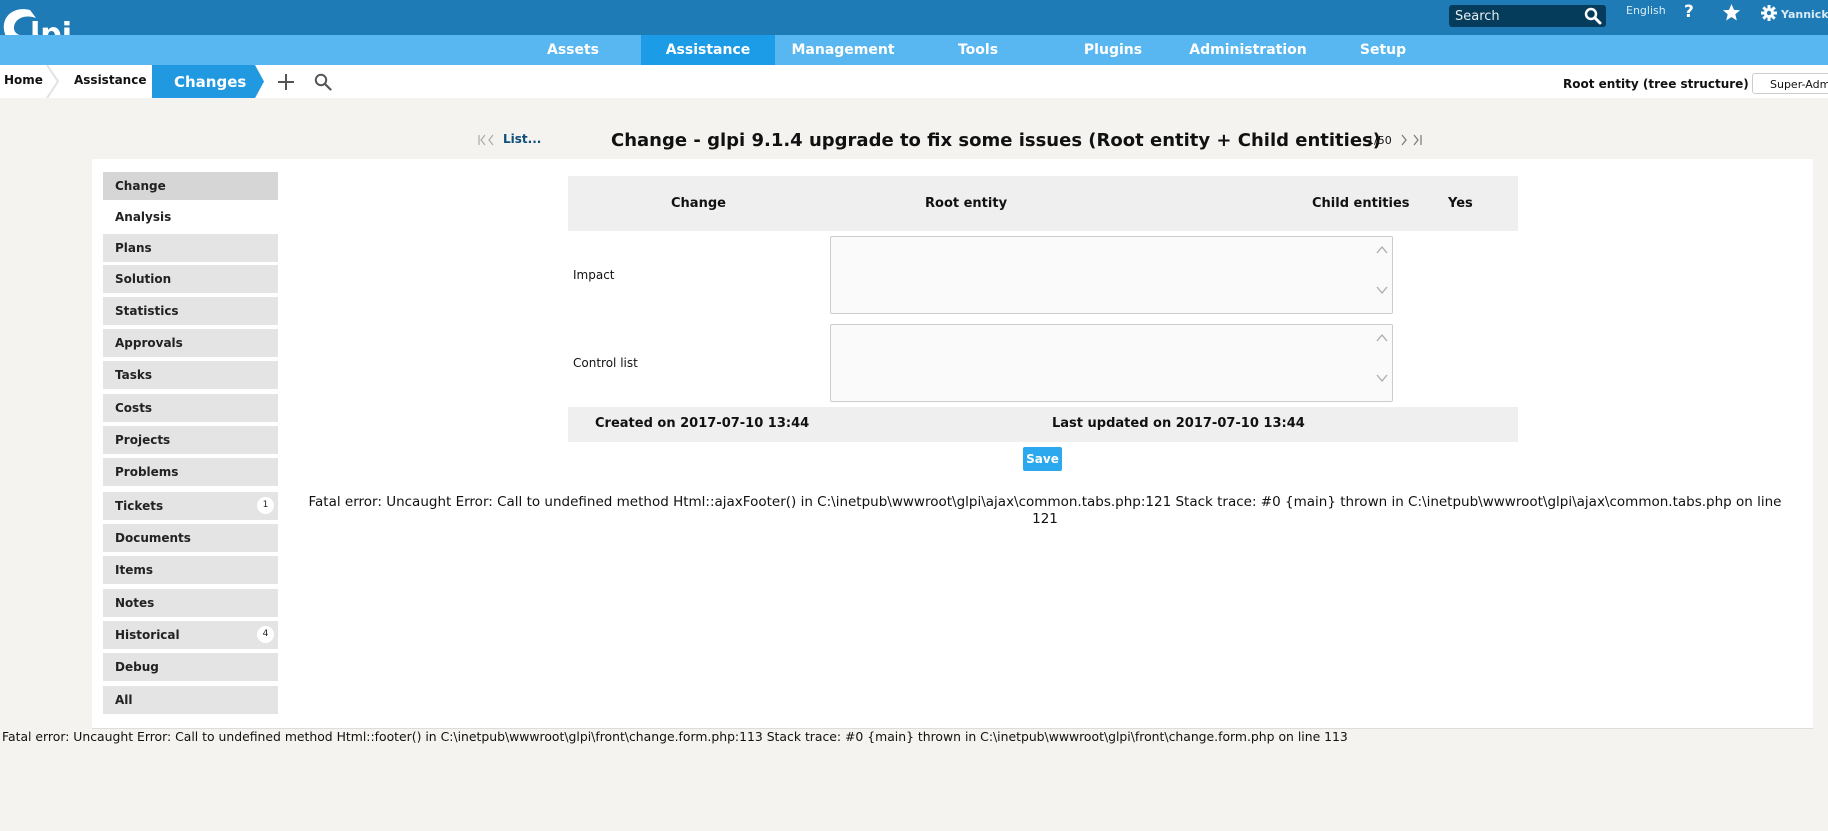  Describe the element at coordinates (914, 81) in the screenshot. I see `breadcrumb` at that location.